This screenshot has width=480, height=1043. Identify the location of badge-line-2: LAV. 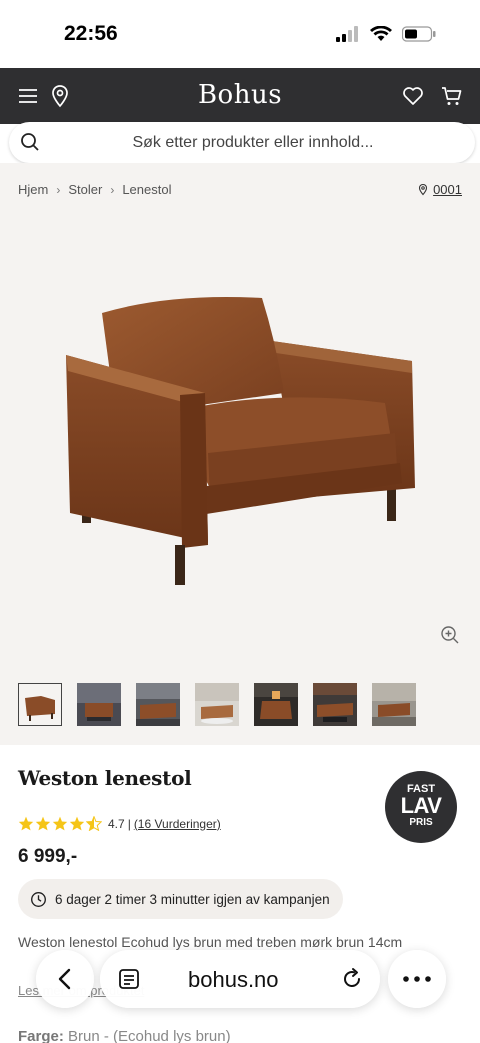
(421, 805).